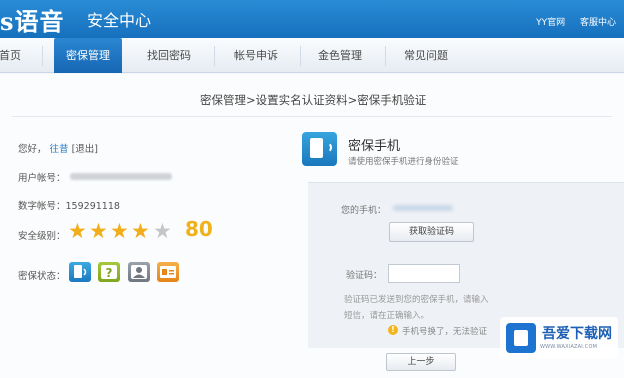  I want to click on page-title: 安全中心, so click(119, 20).